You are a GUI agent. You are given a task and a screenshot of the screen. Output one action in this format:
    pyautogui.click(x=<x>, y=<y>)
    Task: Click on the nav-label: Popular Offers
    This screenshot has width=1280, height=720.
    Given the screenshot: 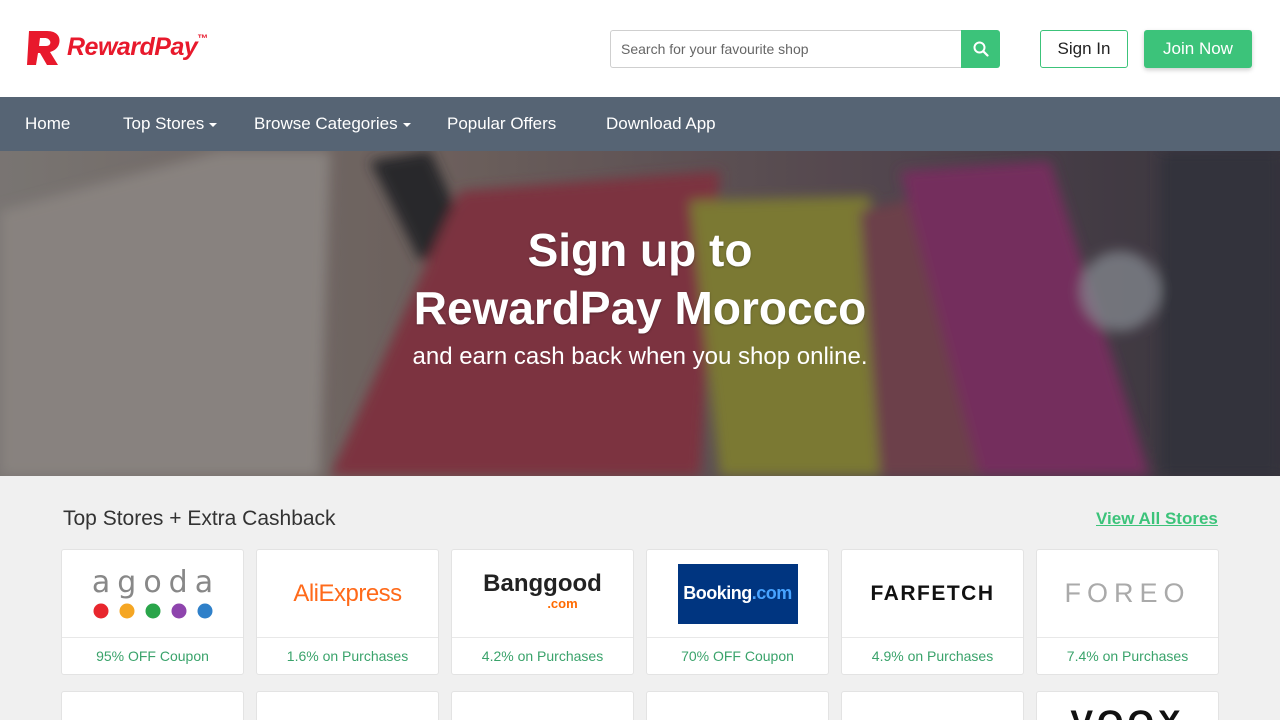 What is the action you would take?
    pyautogui.click(x=502, y=123)
    